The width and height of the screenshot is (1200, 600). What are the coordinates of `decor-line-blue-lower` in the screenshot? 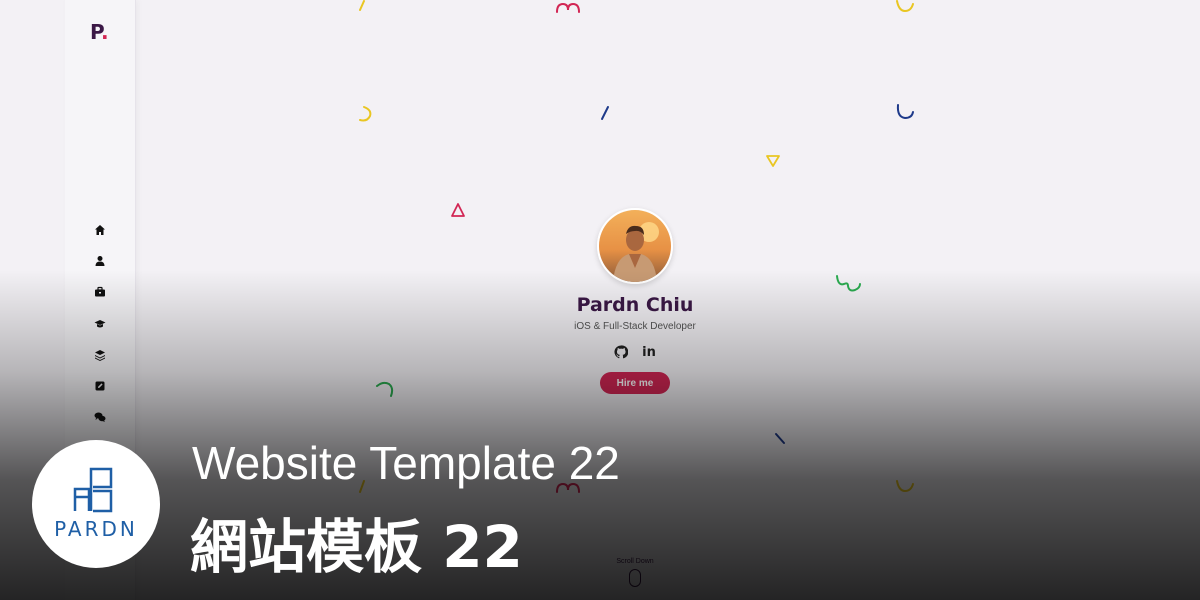 It's located at (780, 438).